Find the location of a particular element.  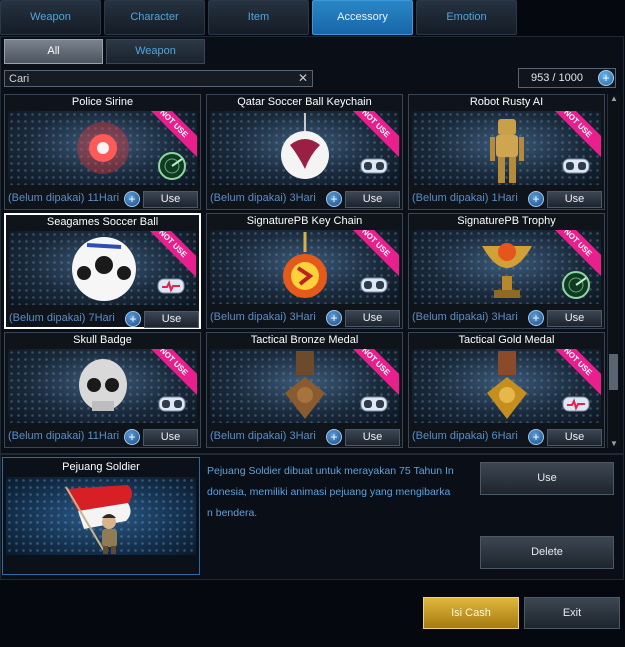

scroll-down-icon: ▼ is located at coordinates (614, 443).